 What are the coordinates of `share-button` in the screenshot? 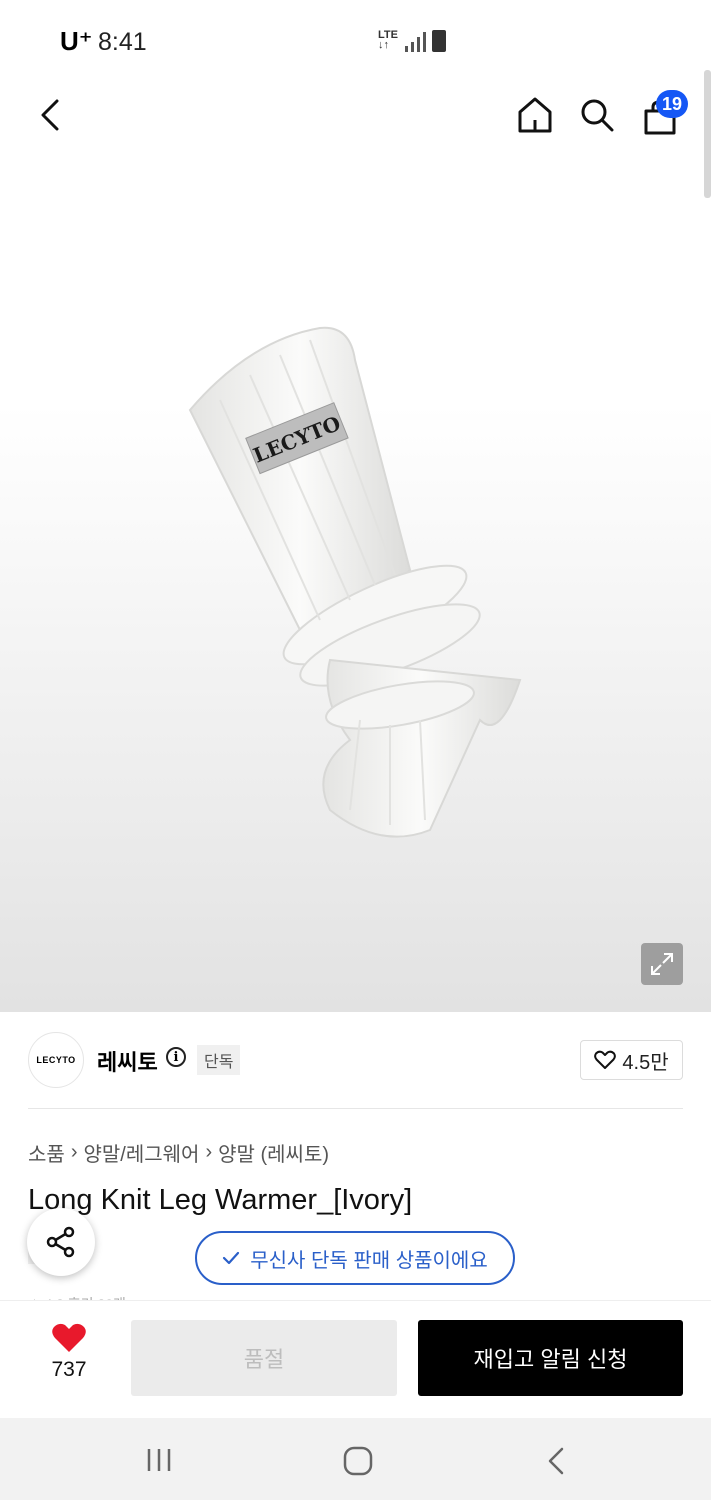 It's located at (61, 1242).